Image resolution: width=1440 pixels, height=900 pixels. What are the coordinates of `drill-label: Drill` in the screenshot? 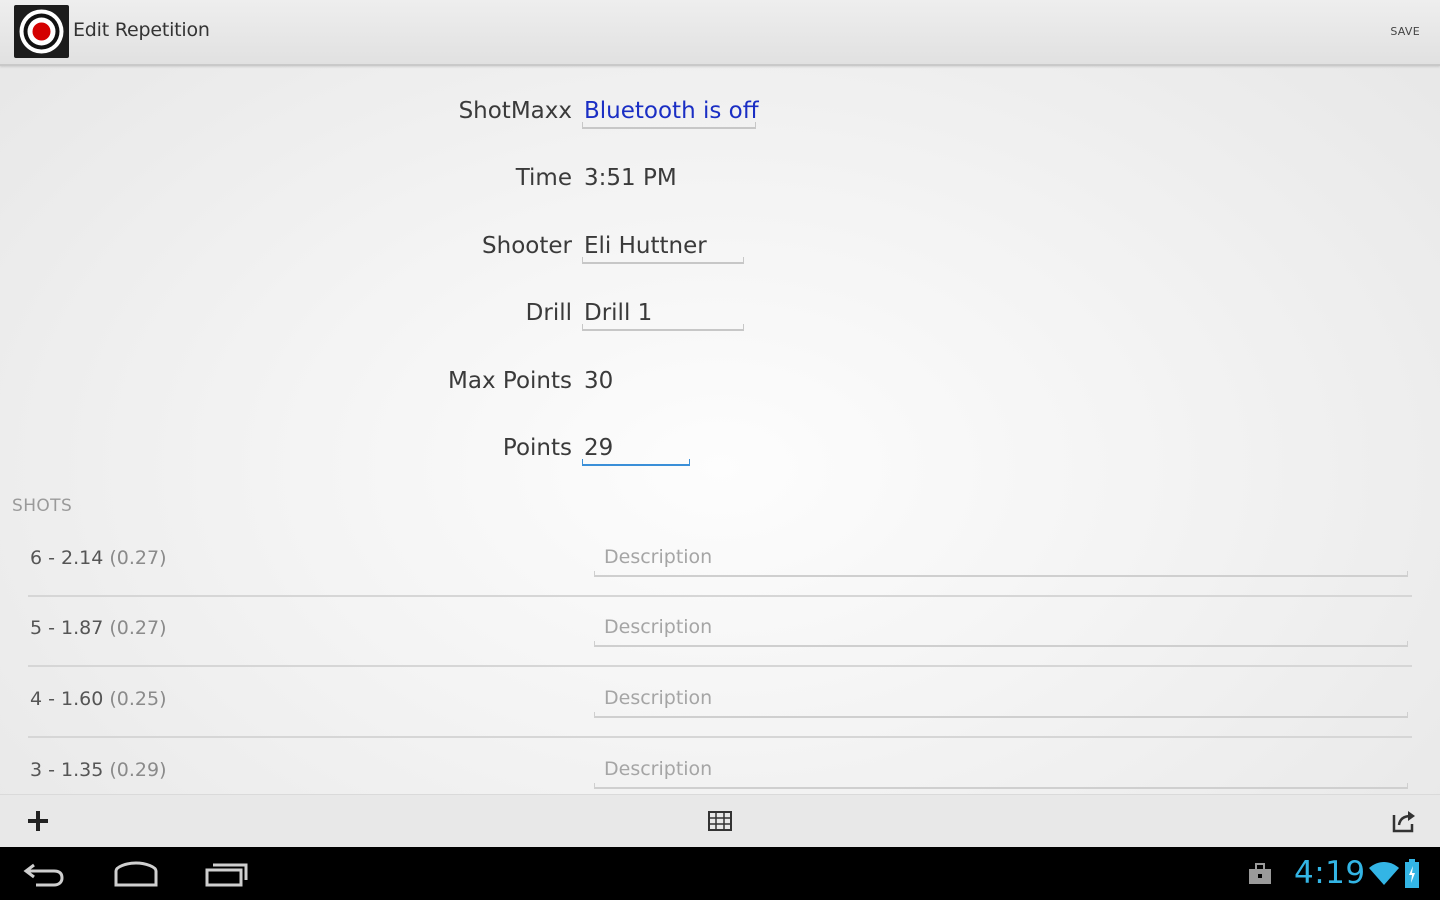 It's located at (548, 313).